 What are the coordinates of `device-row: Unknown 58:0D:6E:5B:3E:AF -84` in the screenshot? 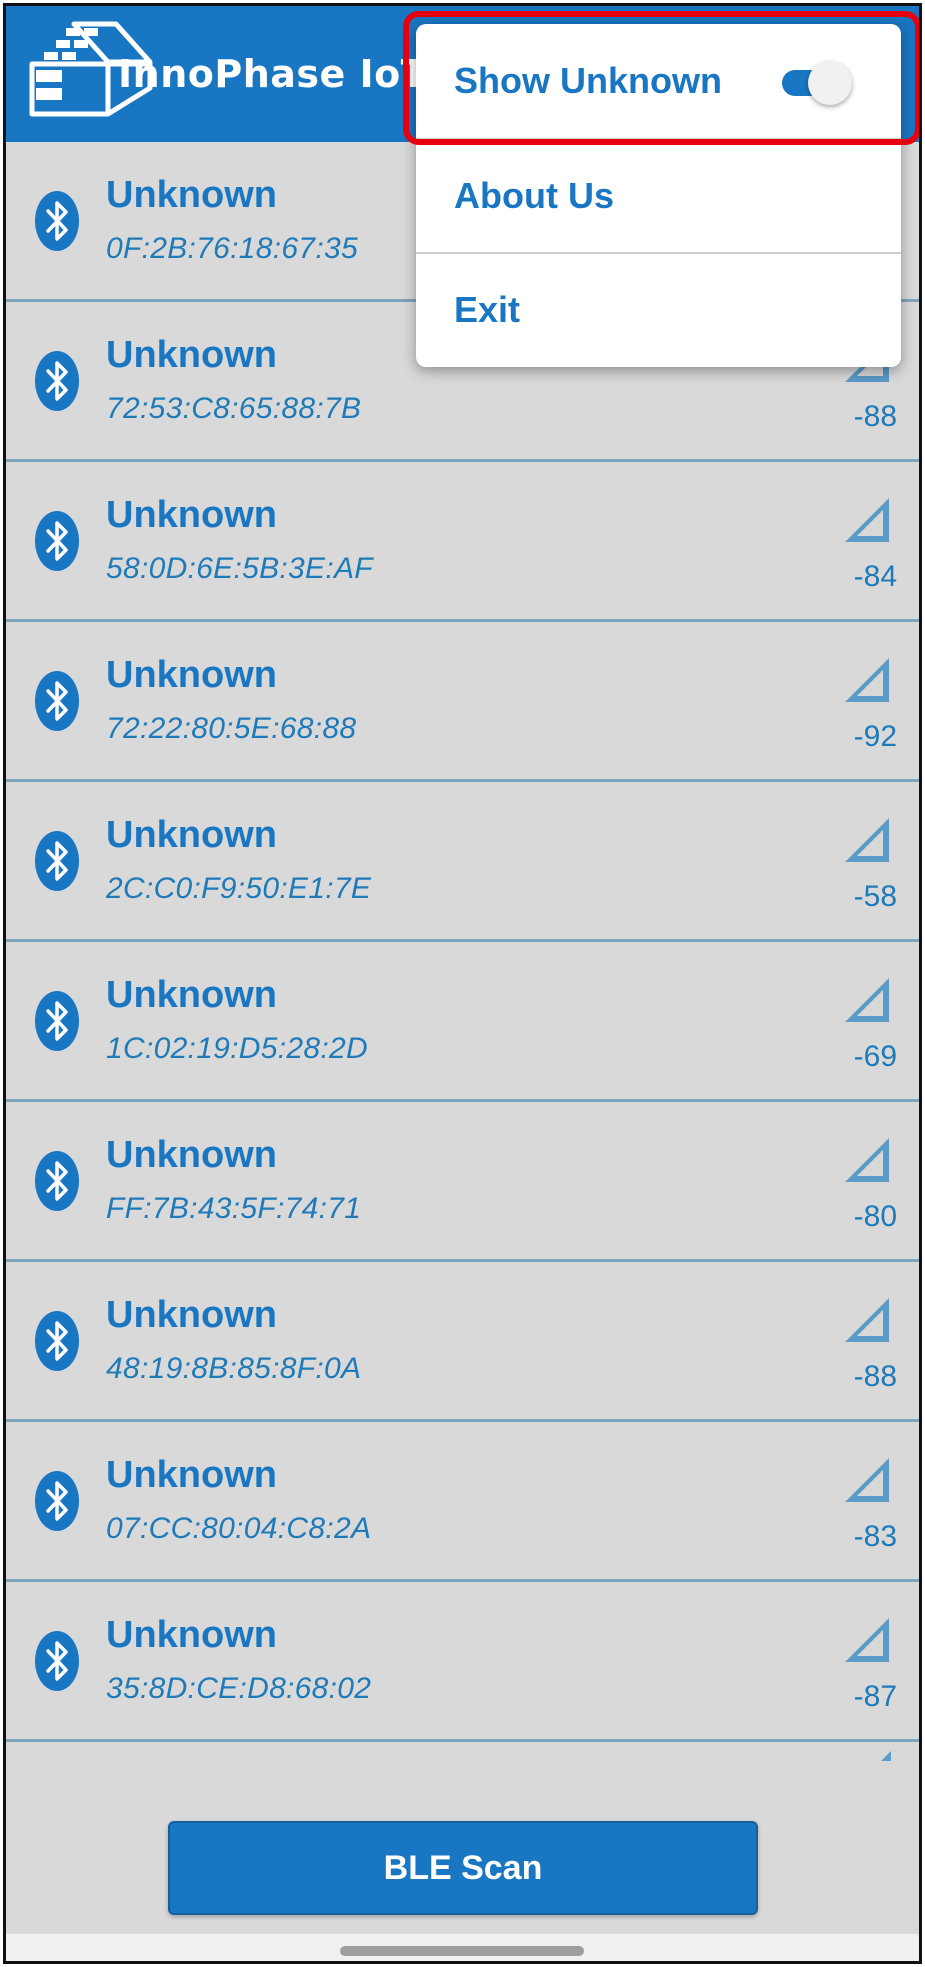 It's located at (462, 542).